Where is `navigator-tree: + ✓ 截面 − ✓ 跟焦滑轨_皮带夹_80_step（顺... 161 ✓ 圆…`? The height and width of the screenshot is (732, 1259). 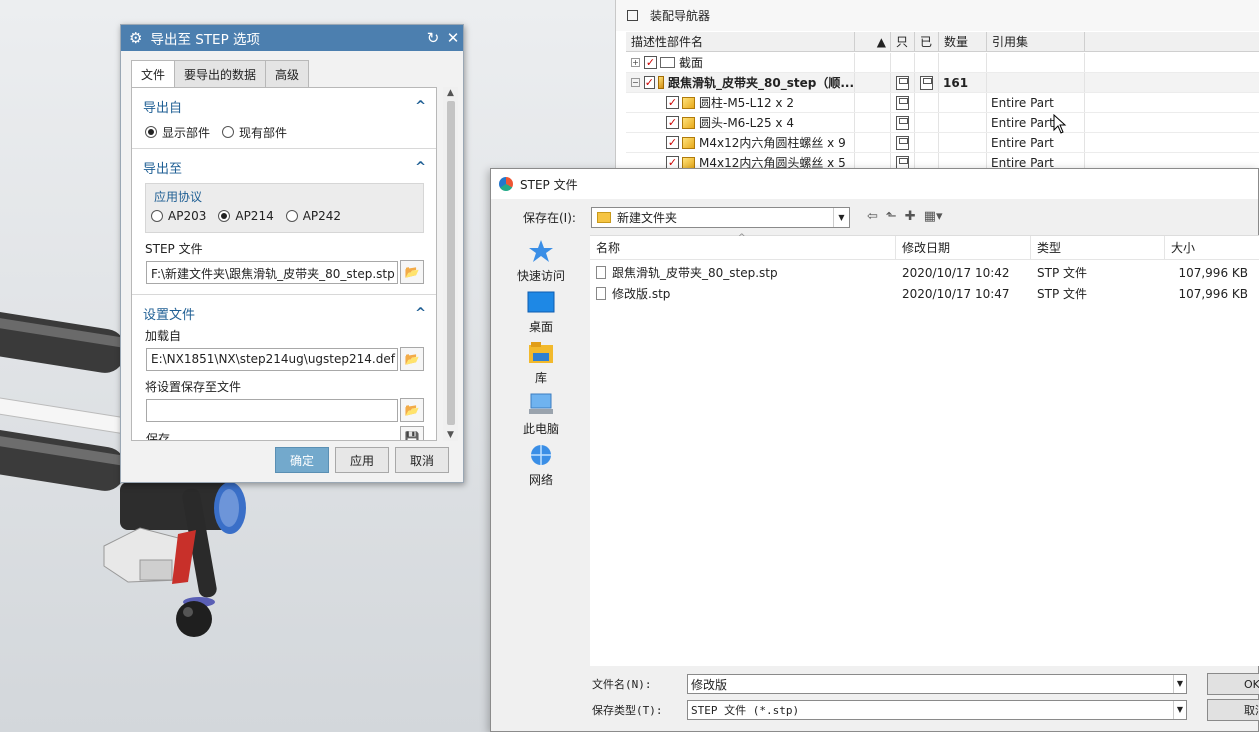 navigator-tree: + ✓ 截面 − ✓ 跟焦滑轨_皮带夹_80_step（顺... 161 ✓ 圆… is located at coordinates (942, 113).